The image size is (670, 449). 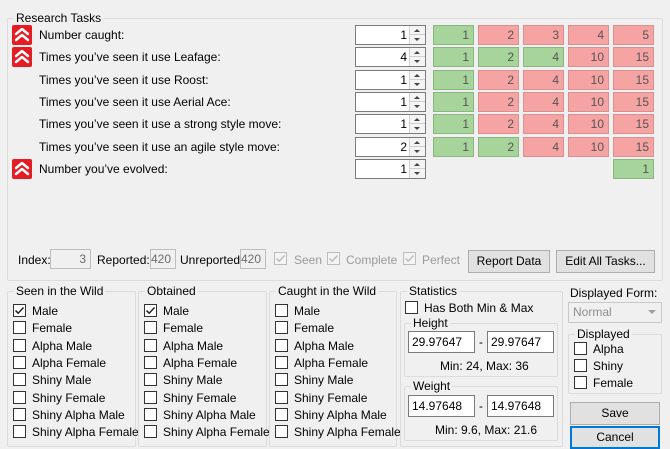 What do you see at coordinates (441, 260) in the screenshot?
I see `perfect-label: Perfect` at bounding box center [441, 260].